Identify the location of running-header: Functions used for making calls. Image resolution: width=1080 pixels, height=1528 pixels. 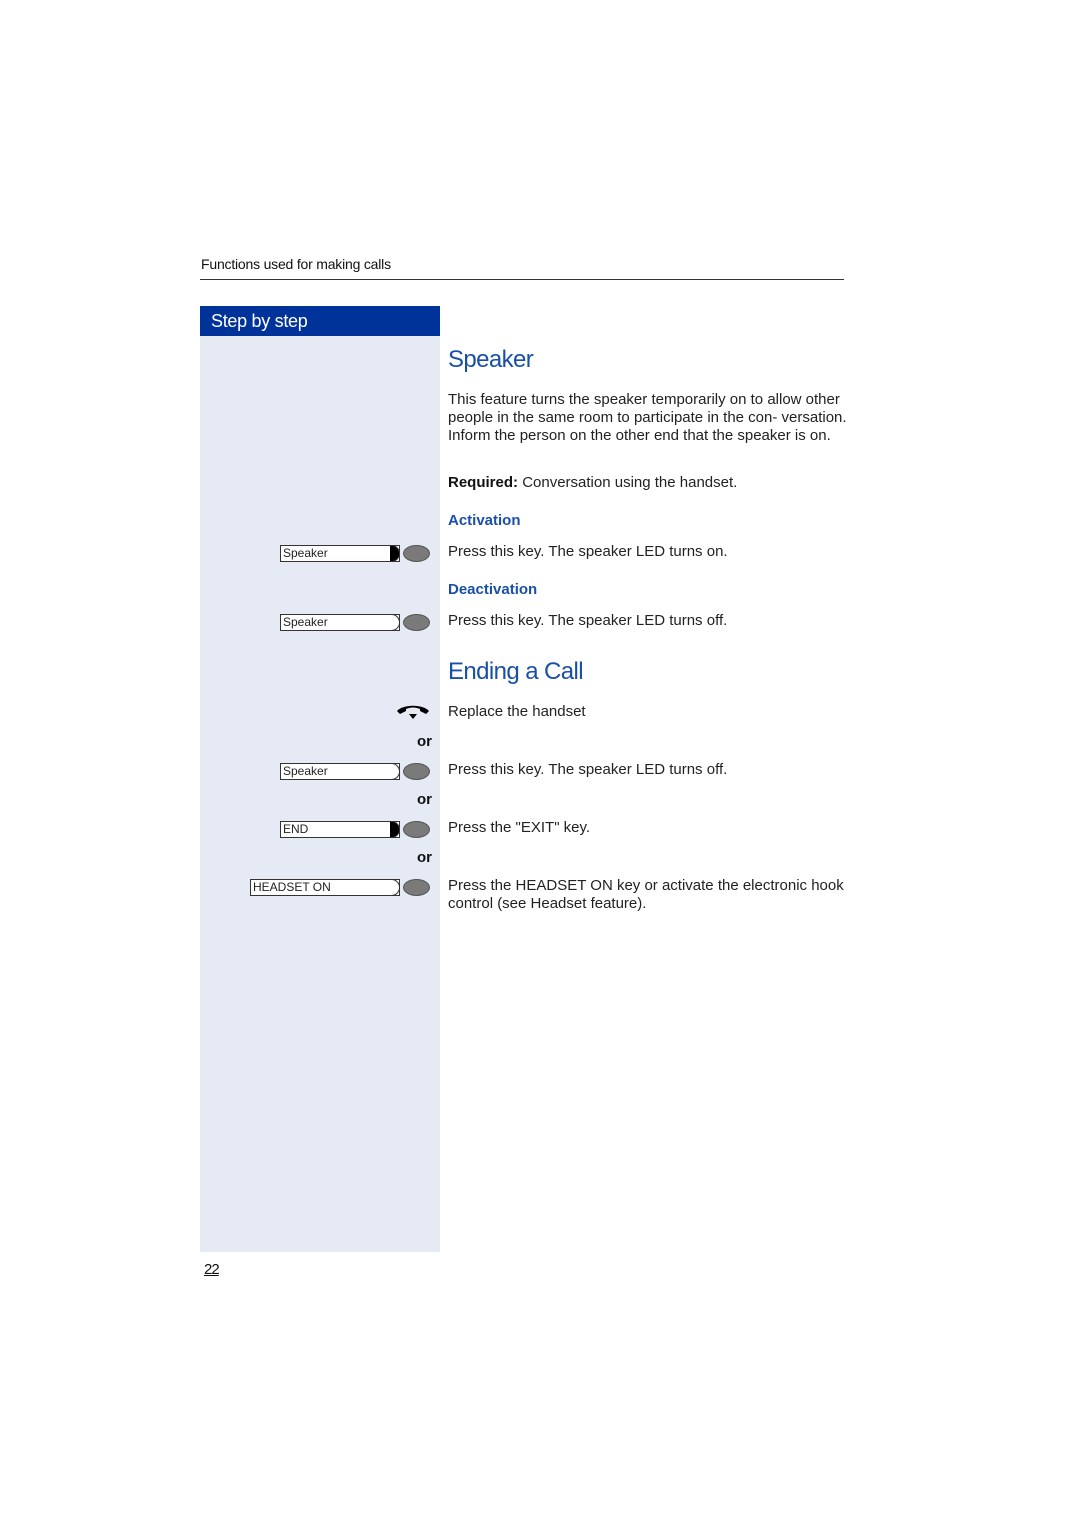
(296, 264).